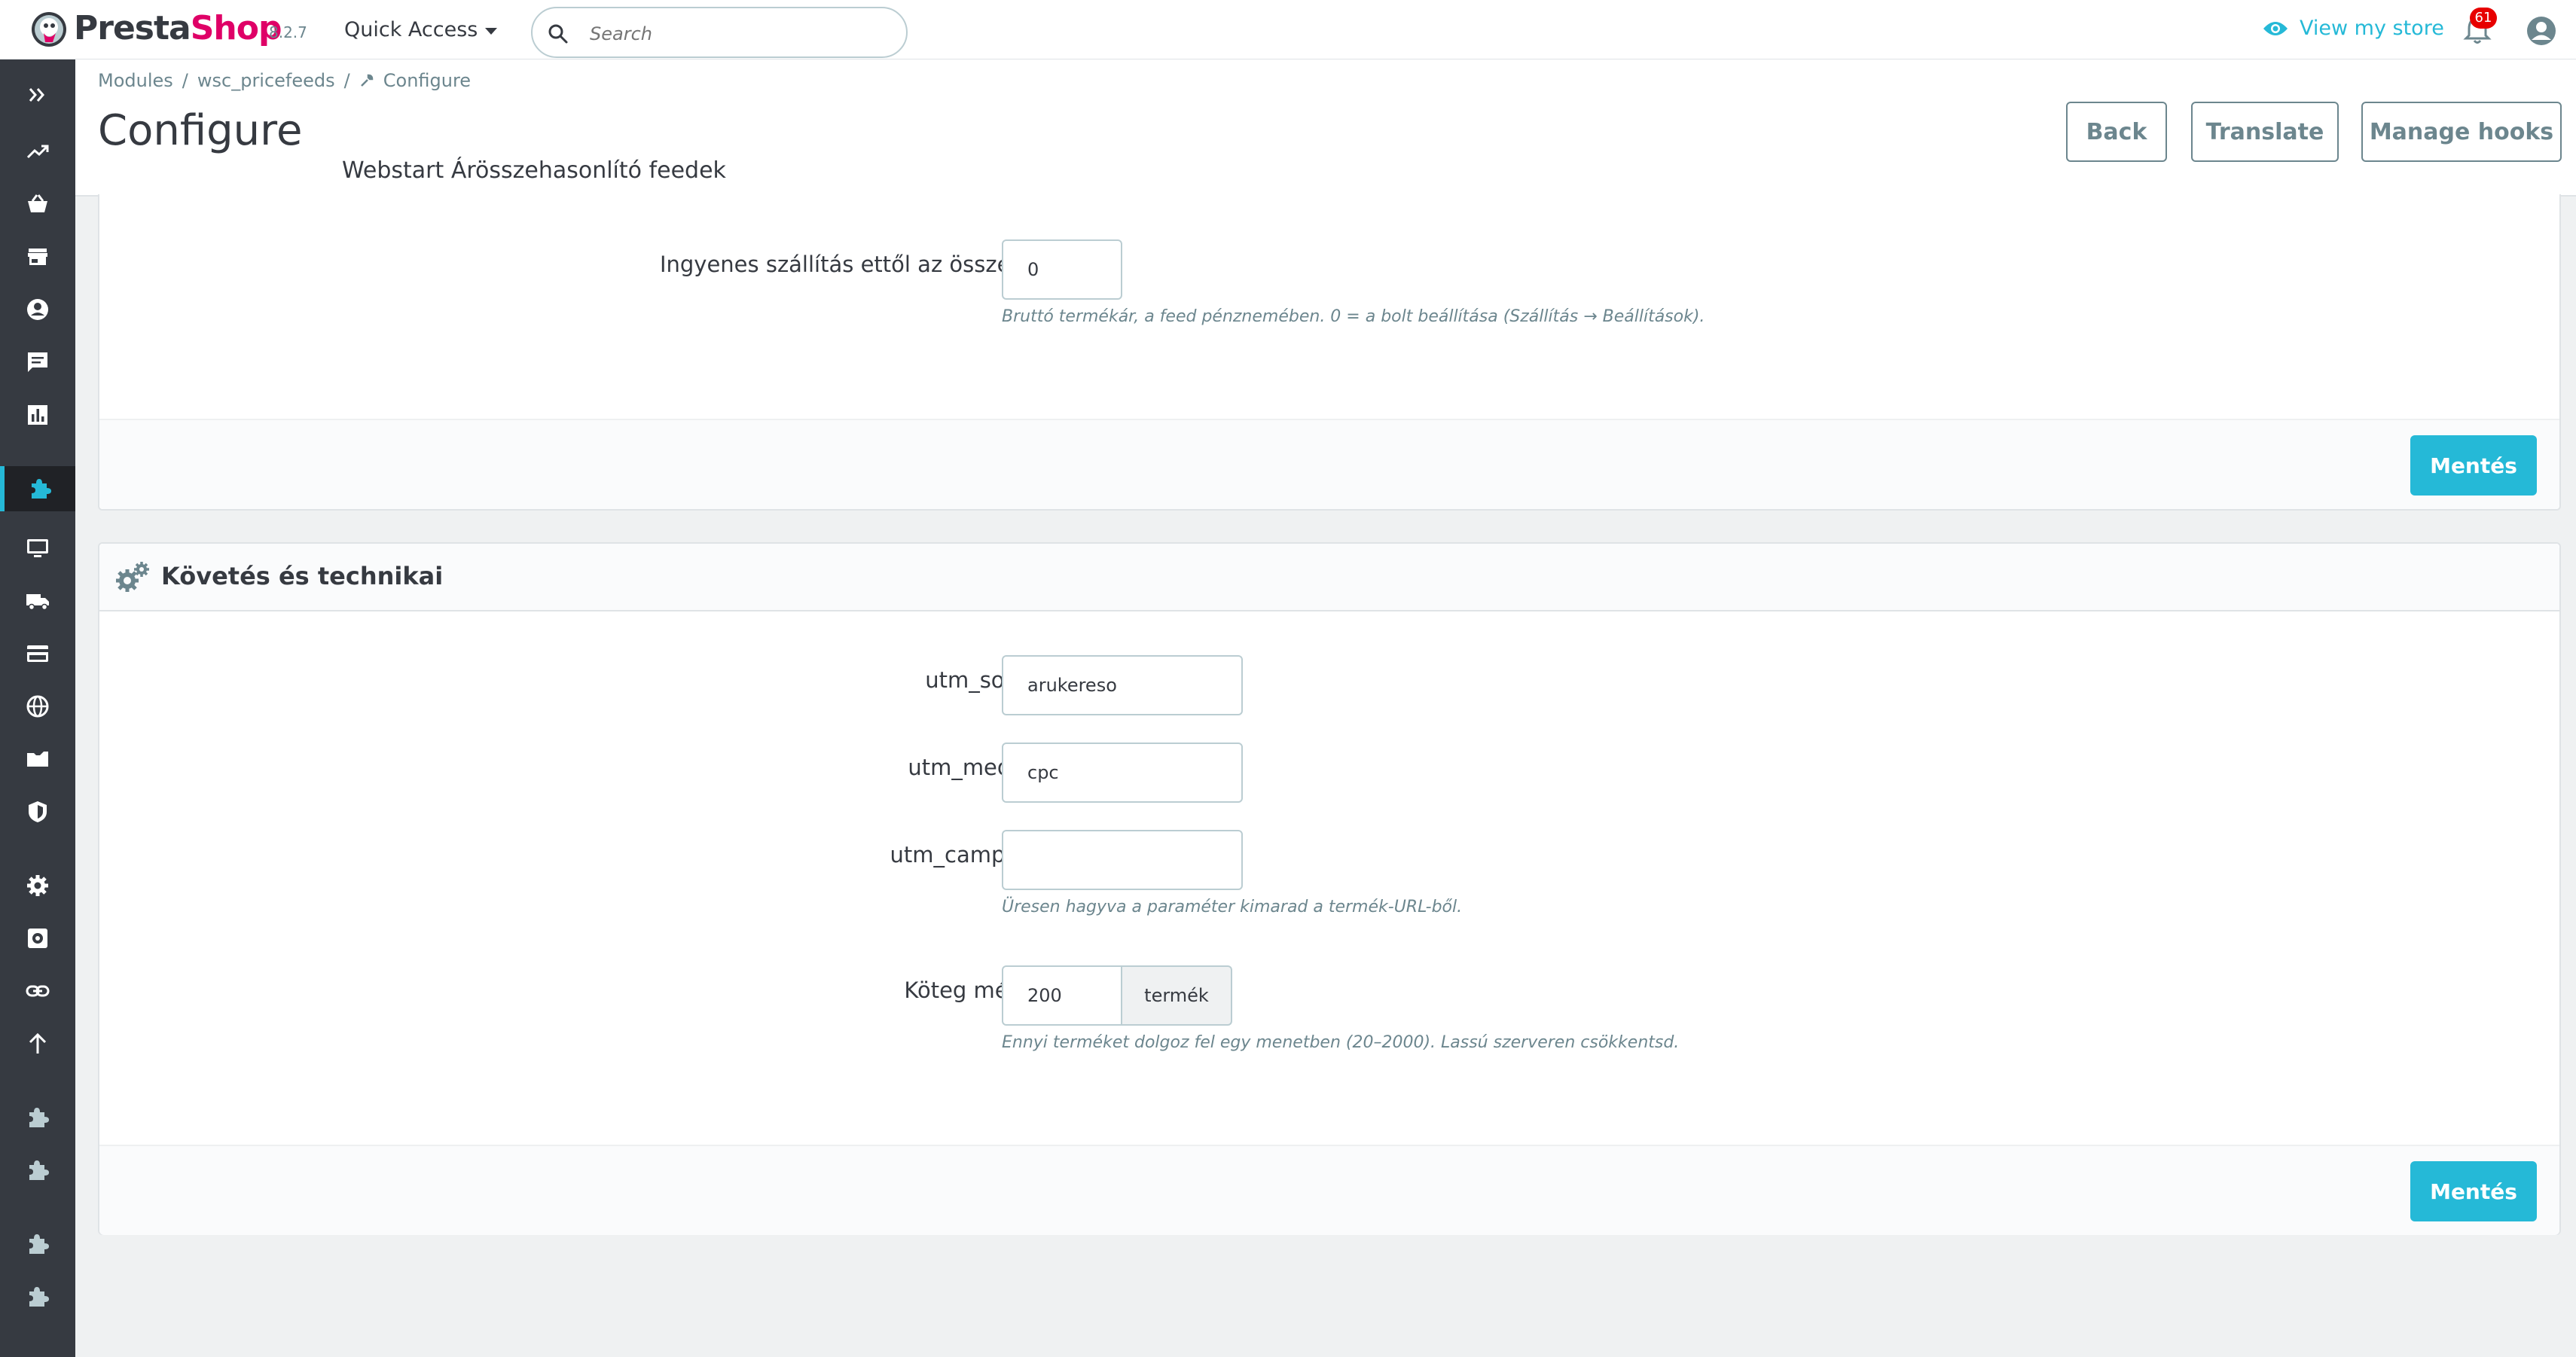  What do you see at coordinates (428, 81) in the screenshot?
I see `breadcrumb-configure: Configure` at bounding box center [428, 81].